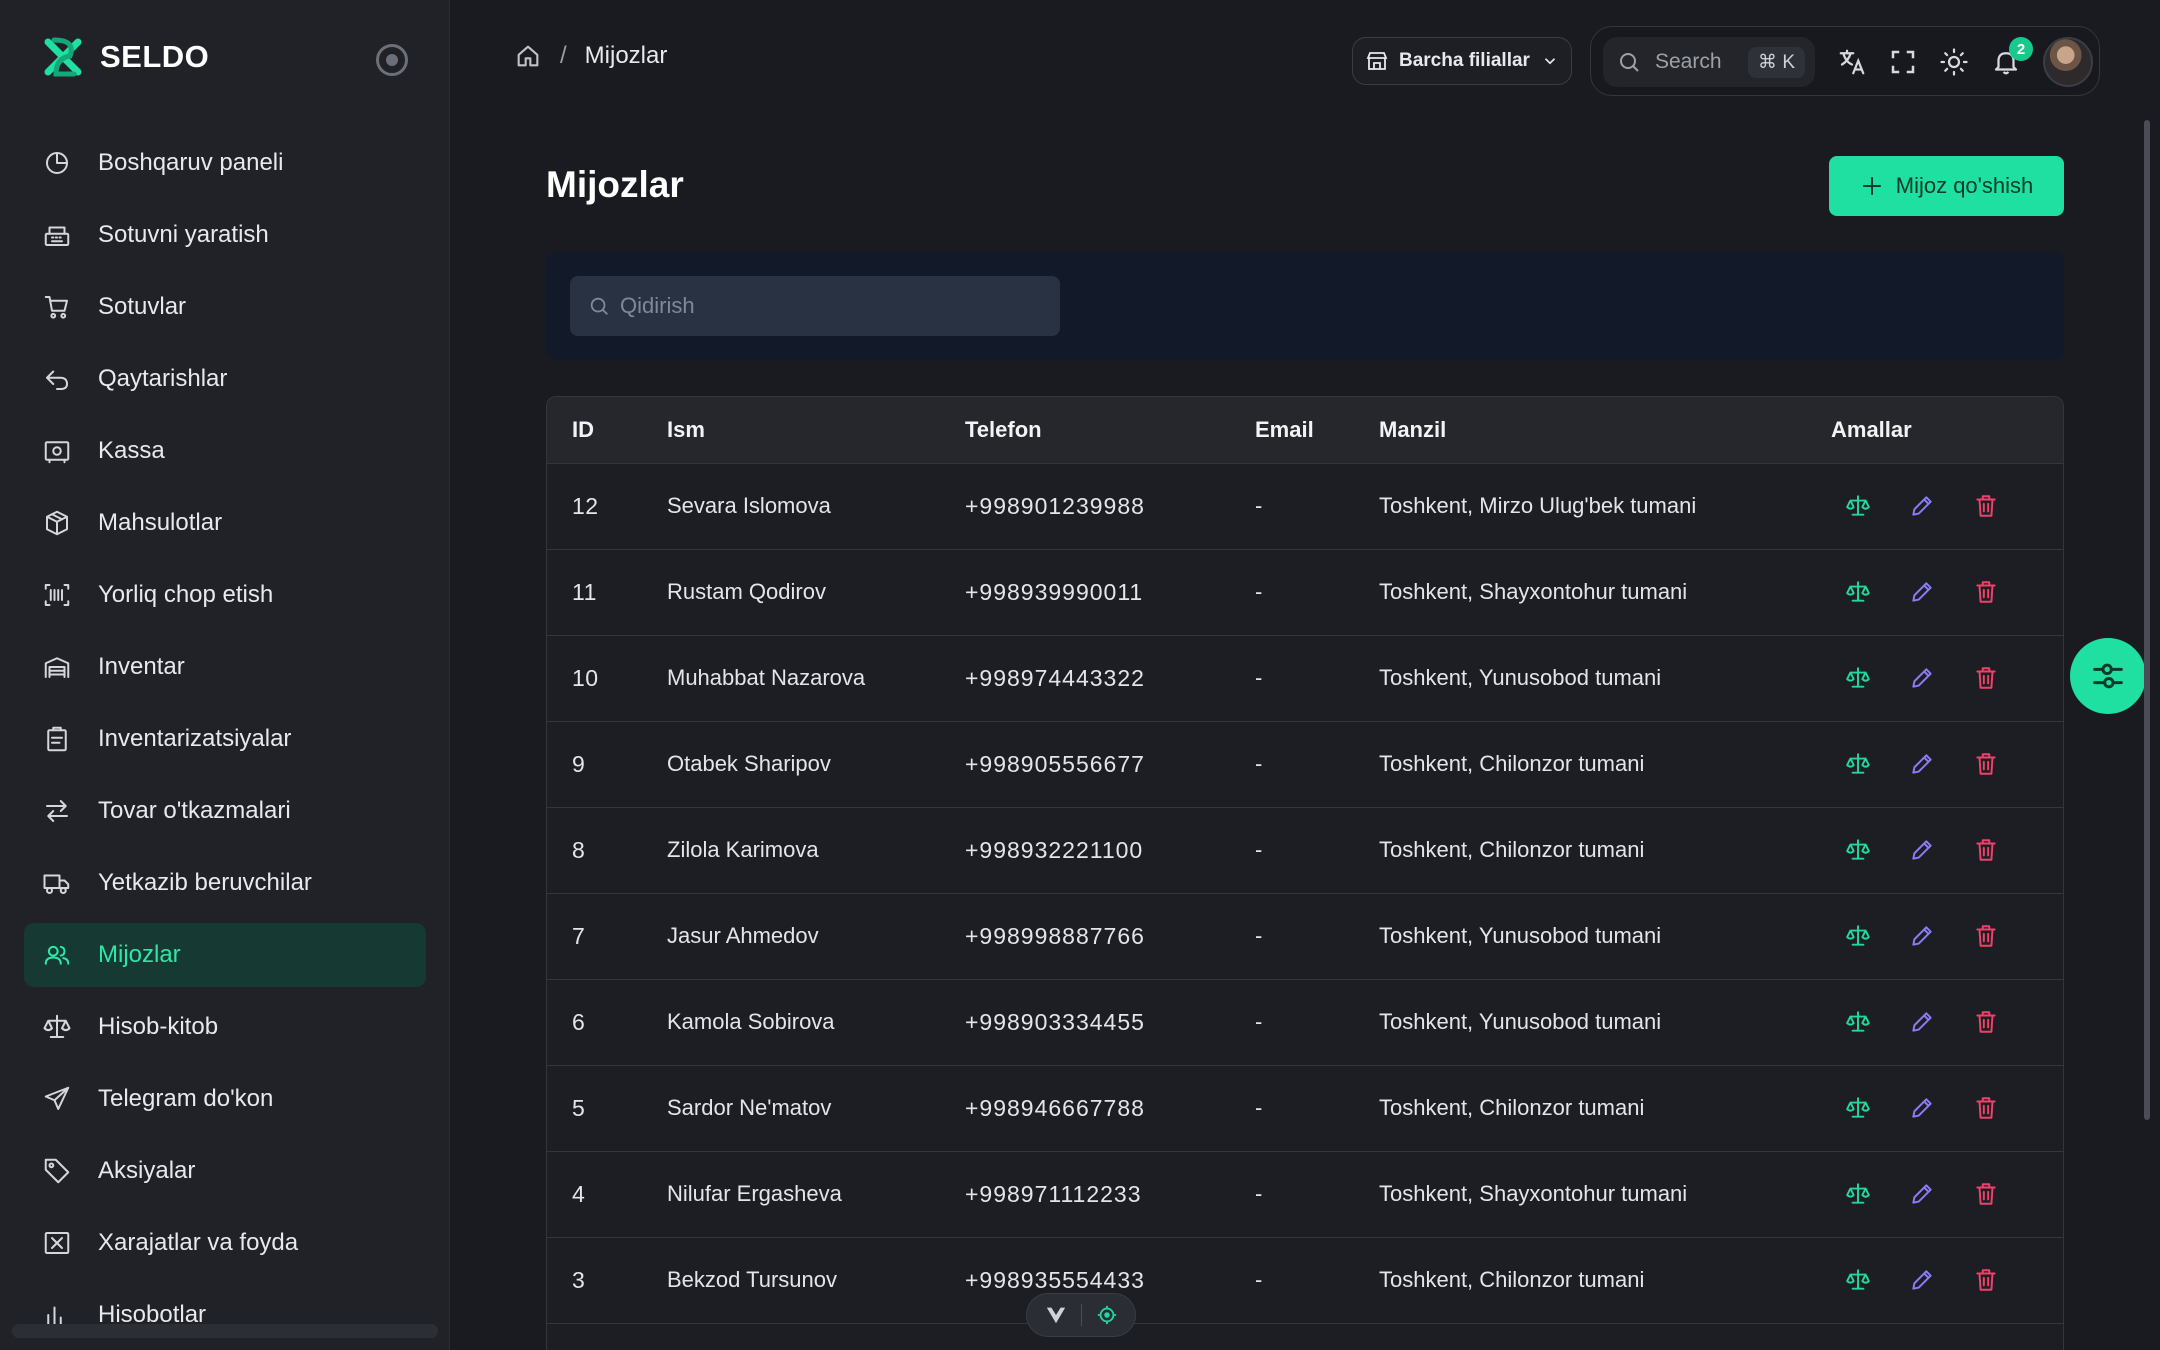 The width and height of the screenshot is (2160, 1350). Describe the element at coordinates (225, 307) in the screenshot. I see `sidebar-item-2: Sotuvlar` at that location.